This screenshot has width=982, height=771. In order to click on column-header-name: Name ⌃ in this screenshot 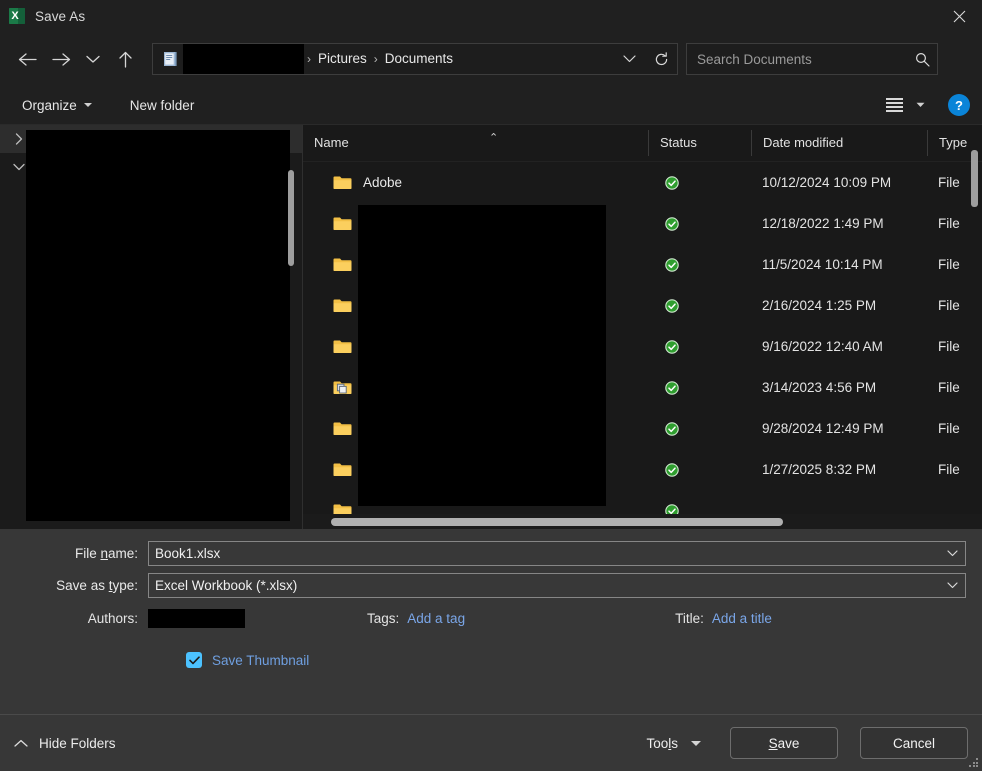, I will do `click(475, 143)`.